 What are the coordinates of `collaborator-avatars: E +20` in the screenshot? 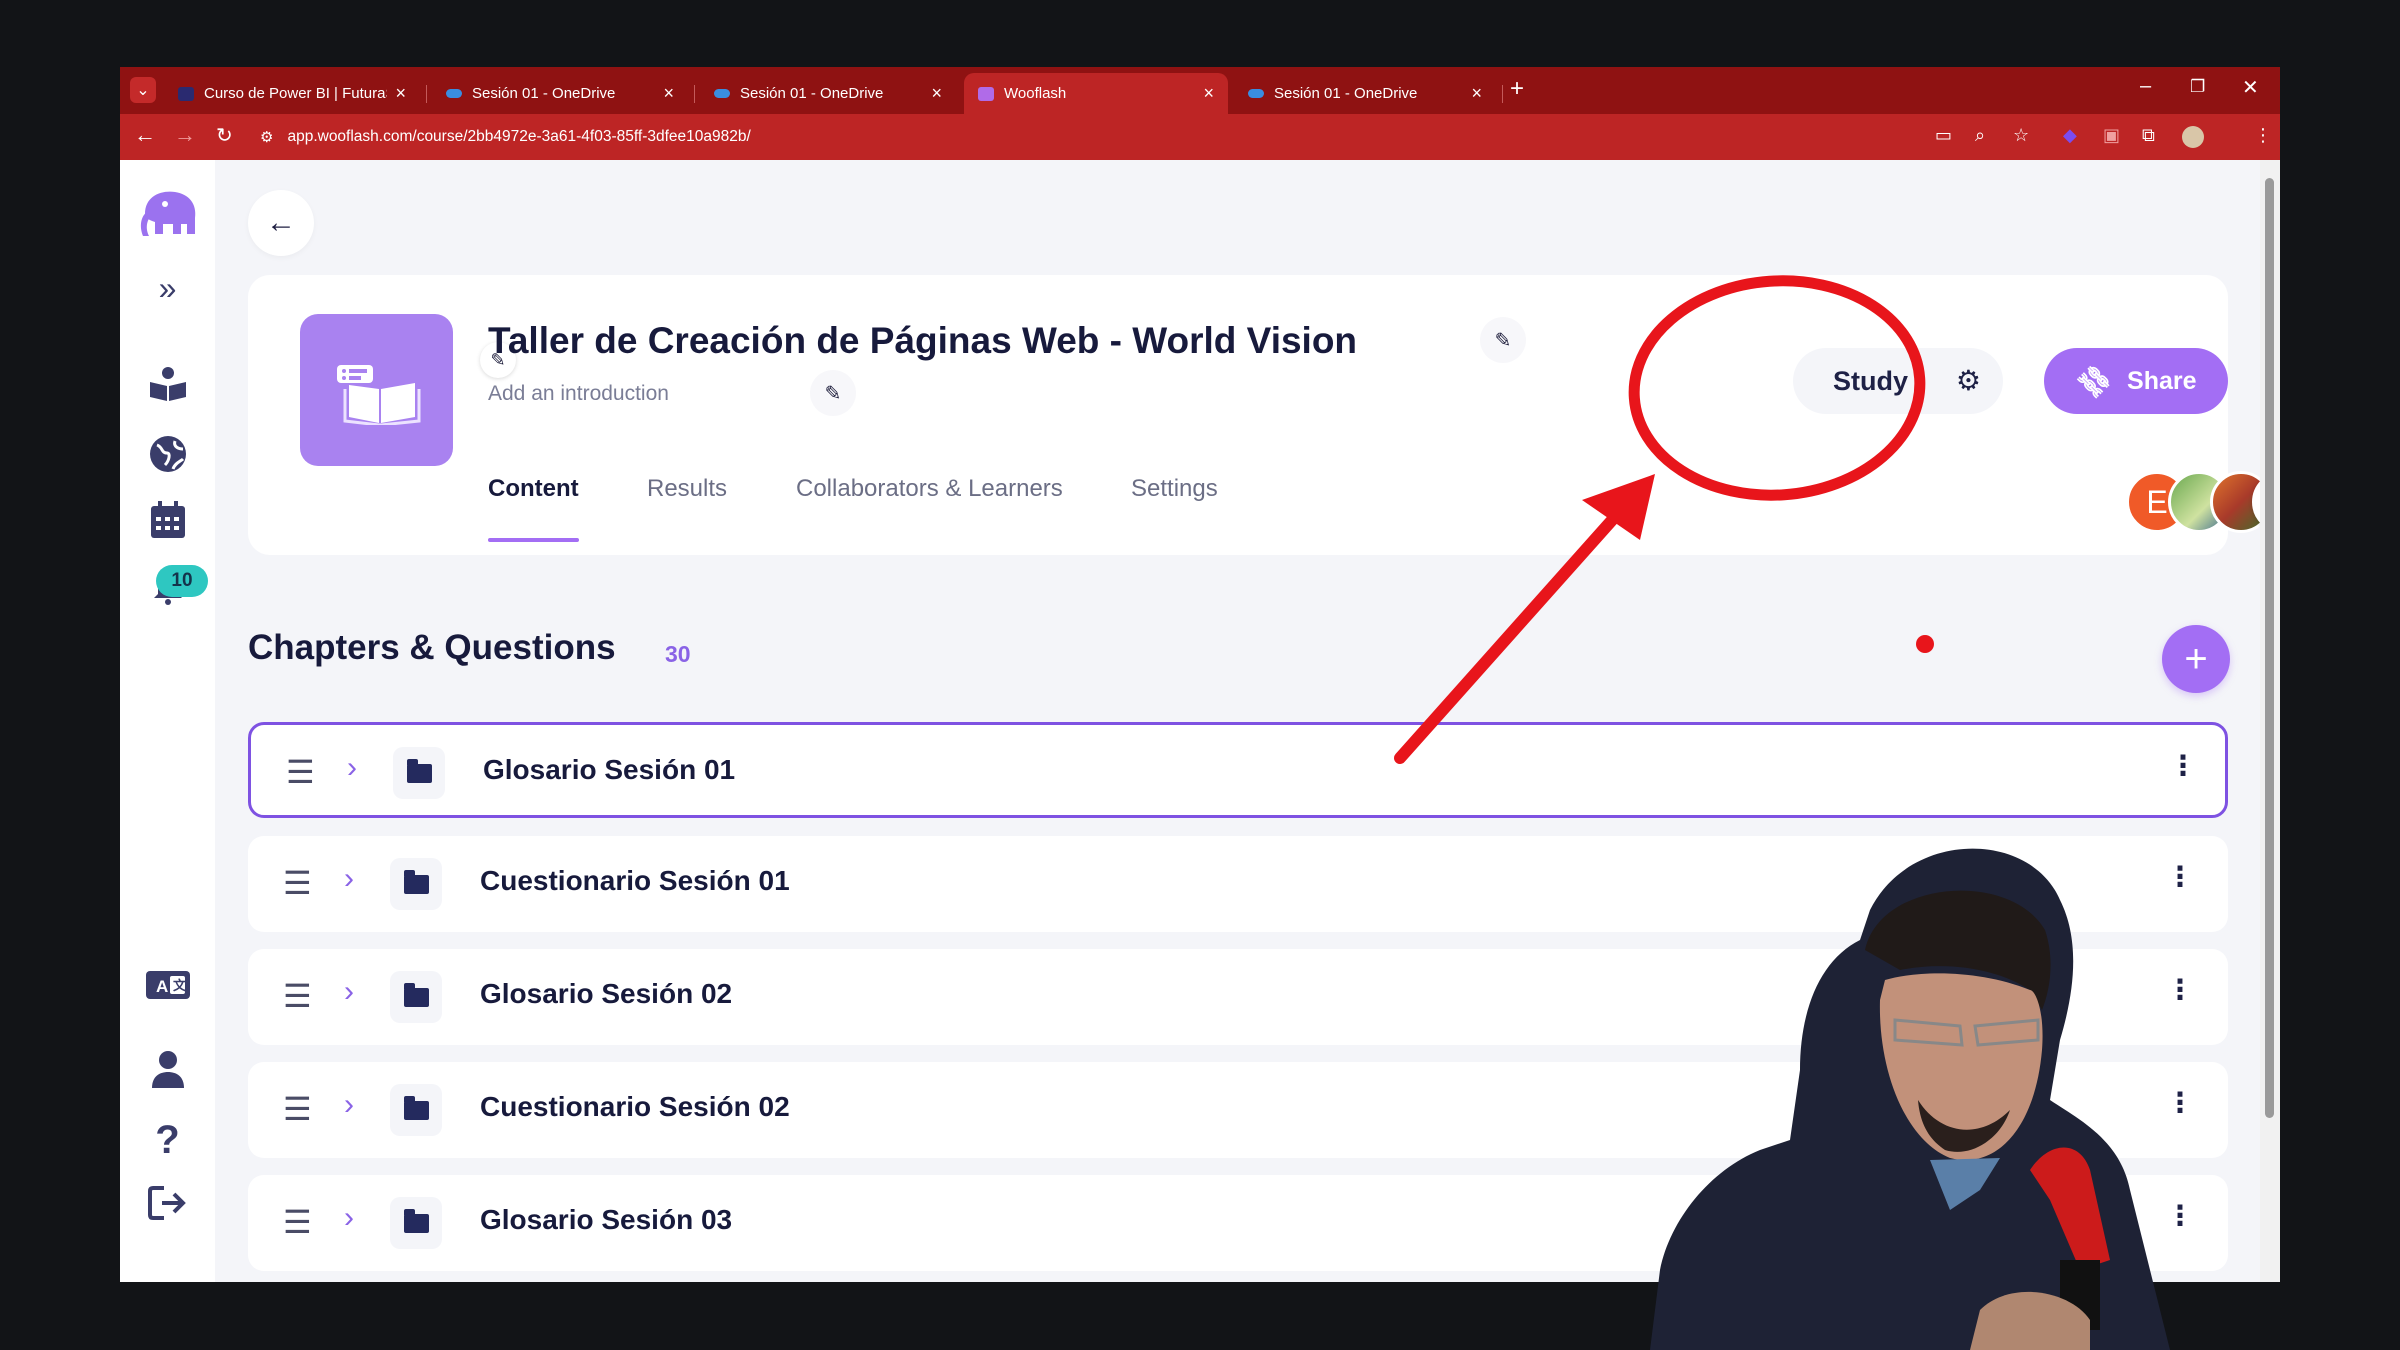 It's located at (2203, 503).